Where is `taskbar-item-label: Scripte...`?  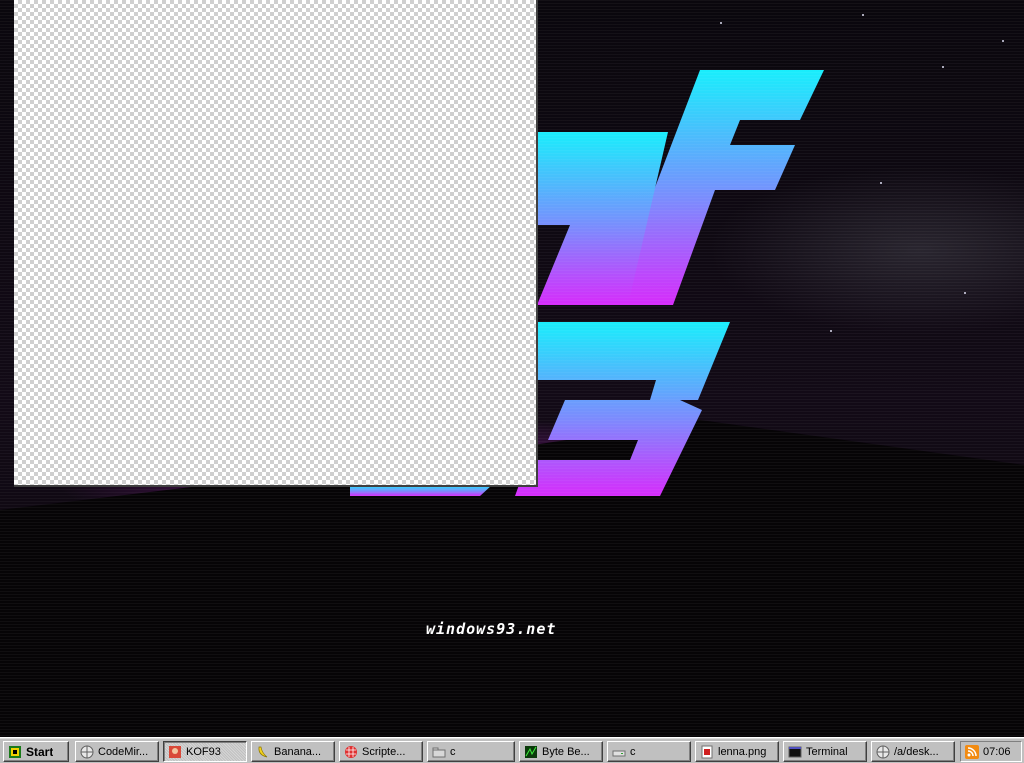
taskbar-item-label: Scripte... is located at coordinates (384, 751).